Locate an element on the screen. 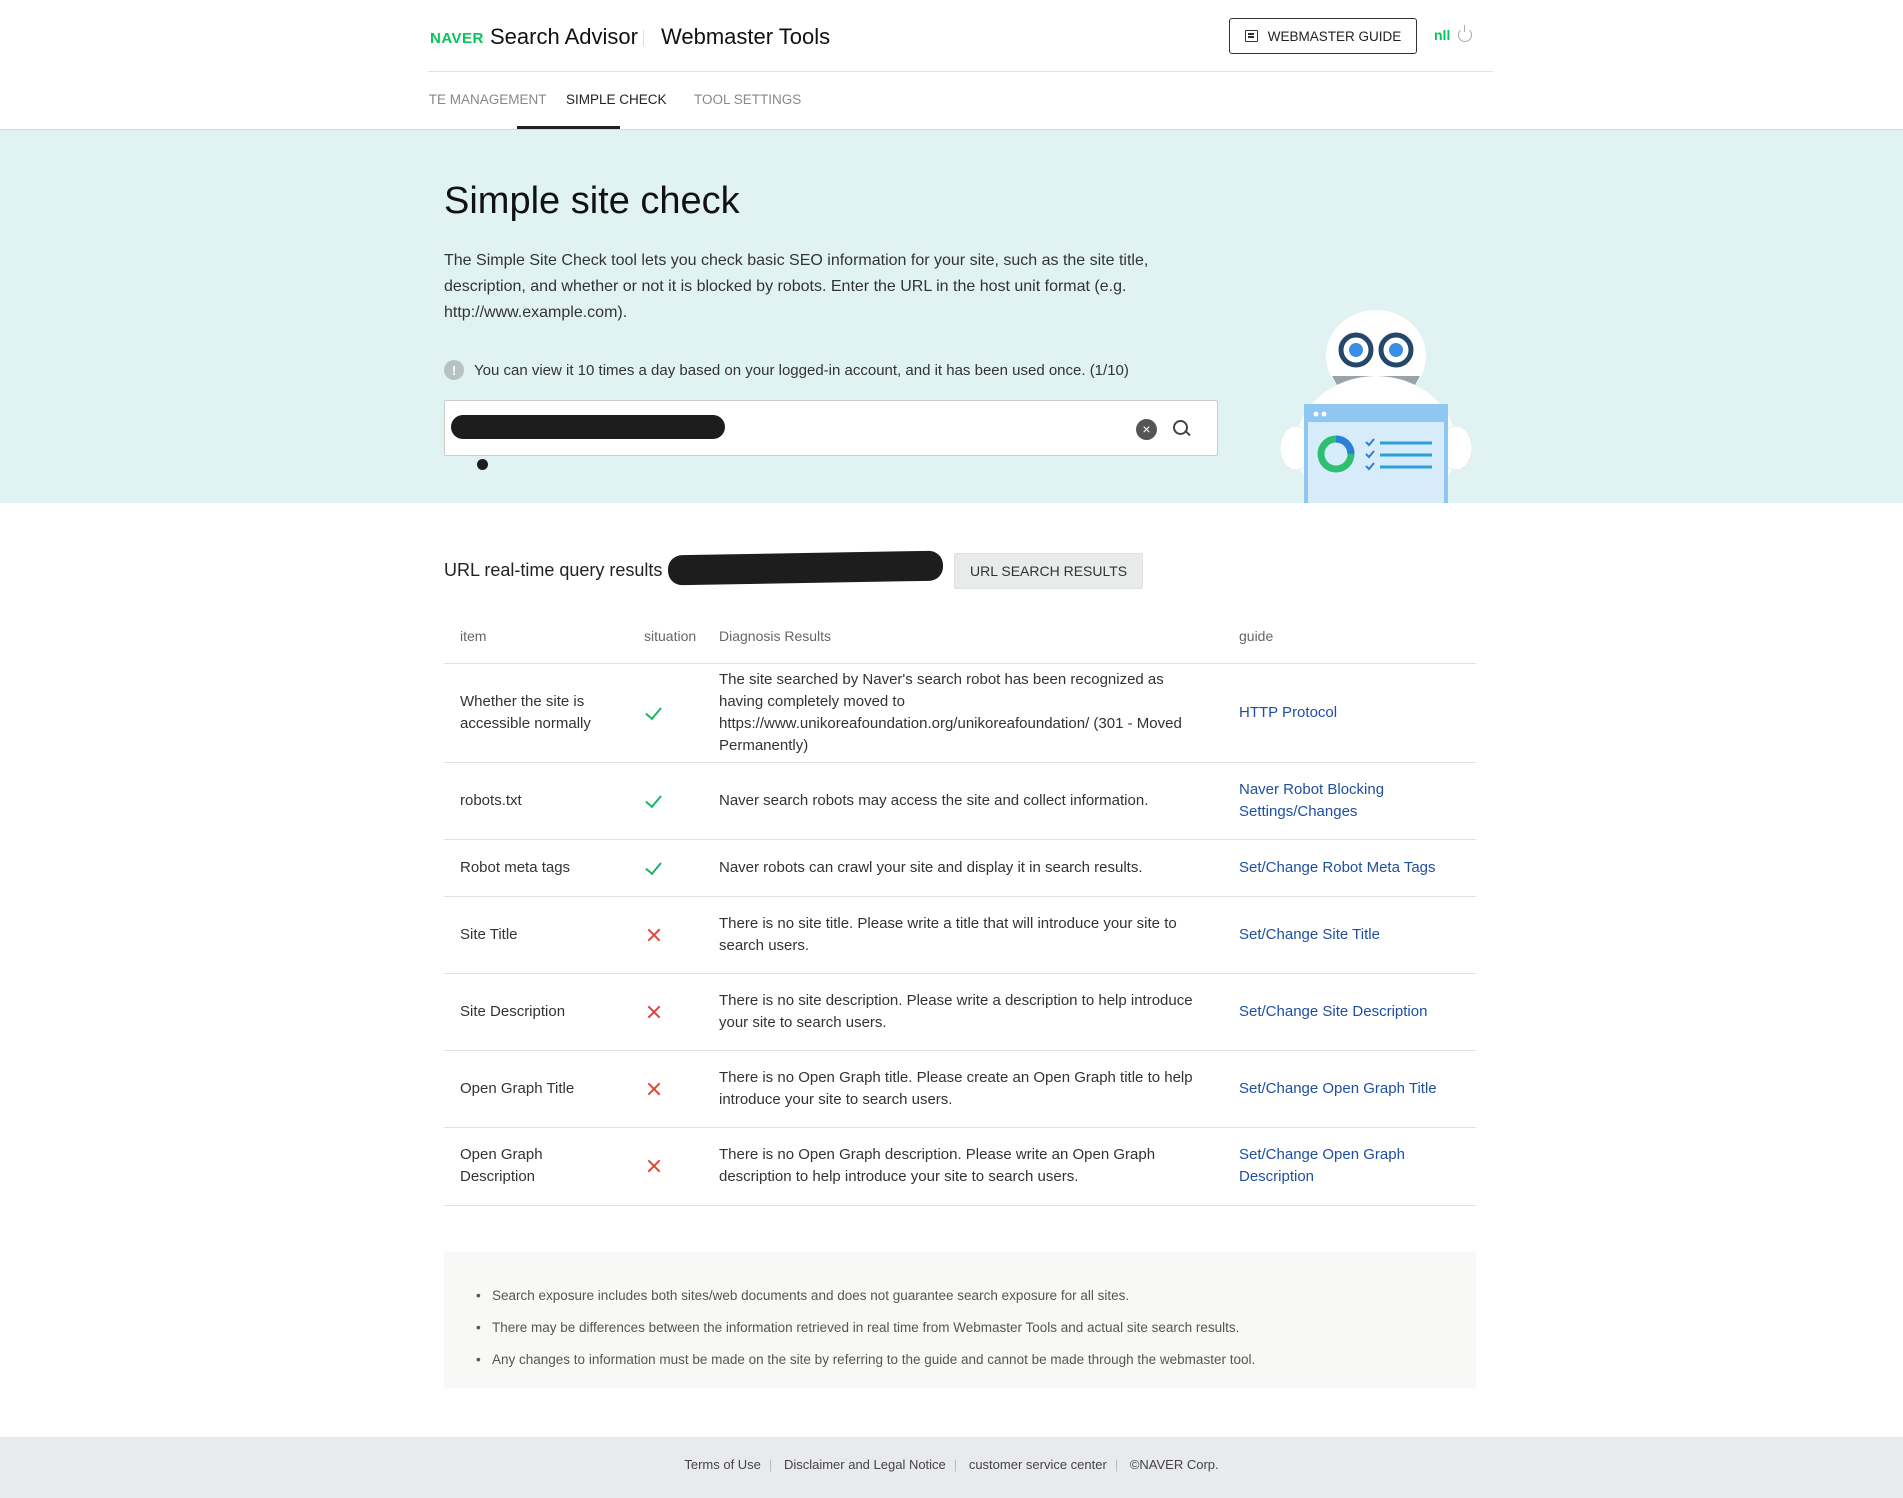 The width and height of the screenshot is (1903, 1498). row-item: Open Graph Title is located at coordinates (536, 1089).